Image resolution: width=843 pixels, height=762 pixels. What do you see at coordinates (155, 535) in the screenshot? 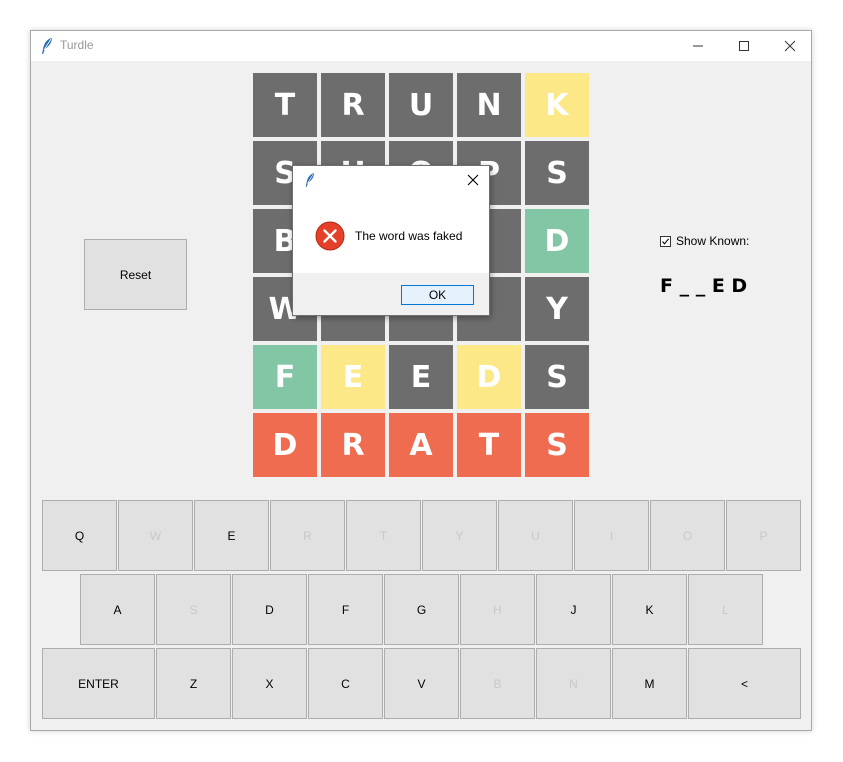
I see `key-w: W` at bounding box center [155, 535].